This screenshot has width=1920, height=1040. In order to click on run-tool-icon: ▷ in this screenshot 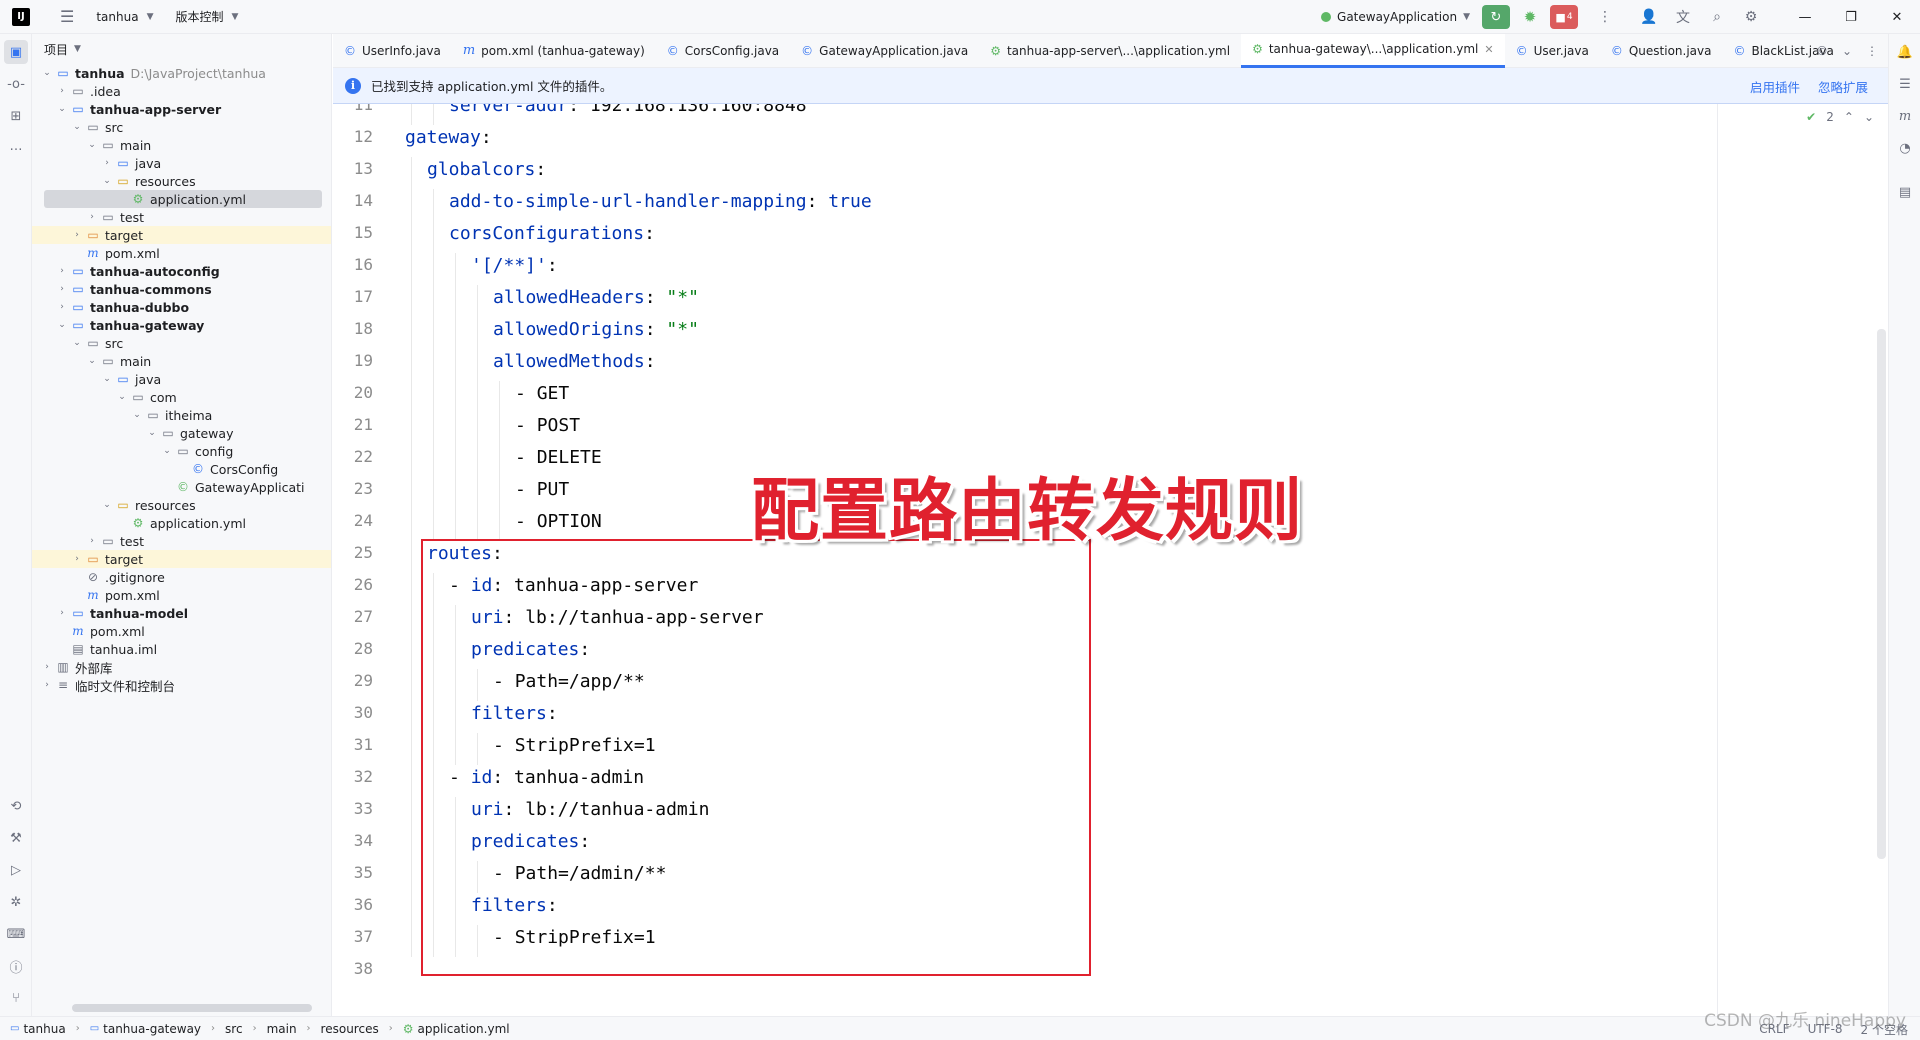, I will do `click(16, 870)`.